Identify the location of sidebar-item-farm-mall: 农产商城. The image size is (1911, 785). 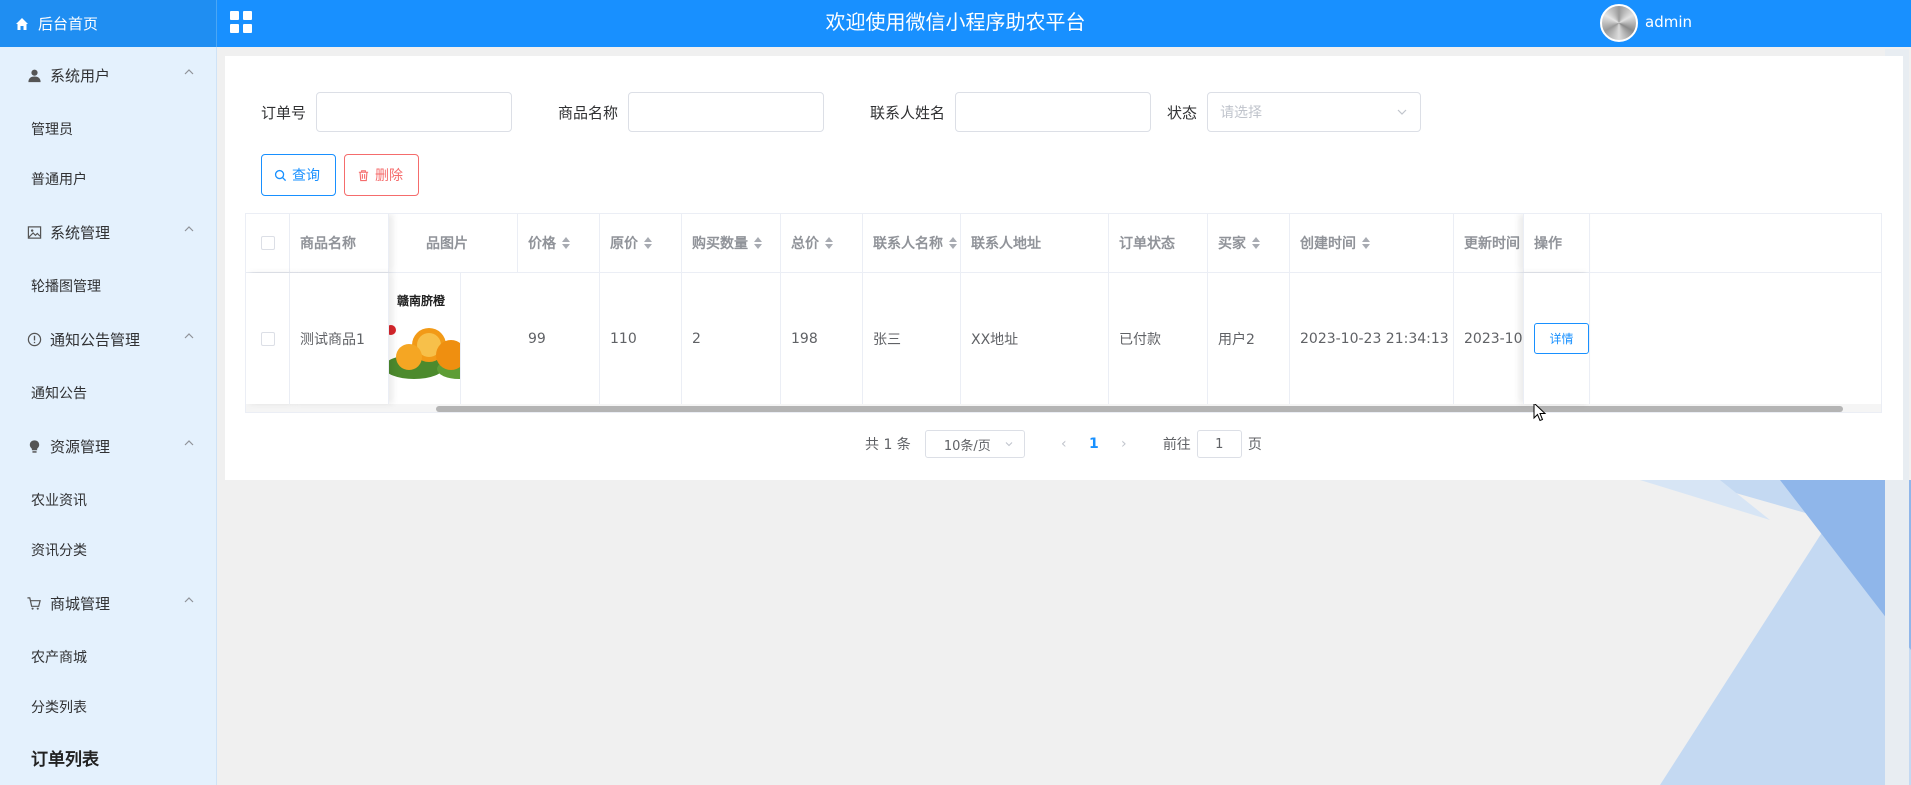
(108, 657).